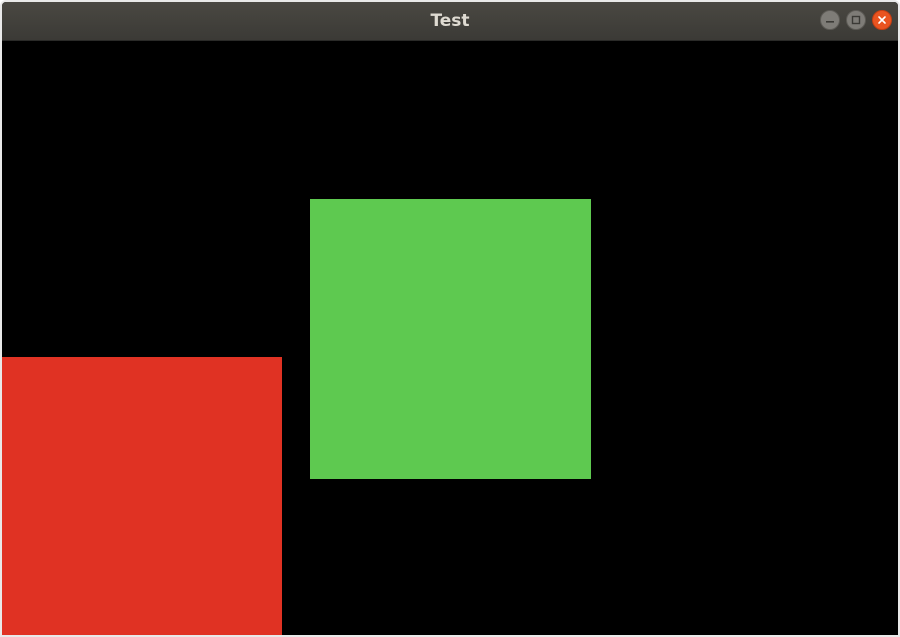 This screenshot has width=900, height=637. I want to click on close-button, so click(882, 20).